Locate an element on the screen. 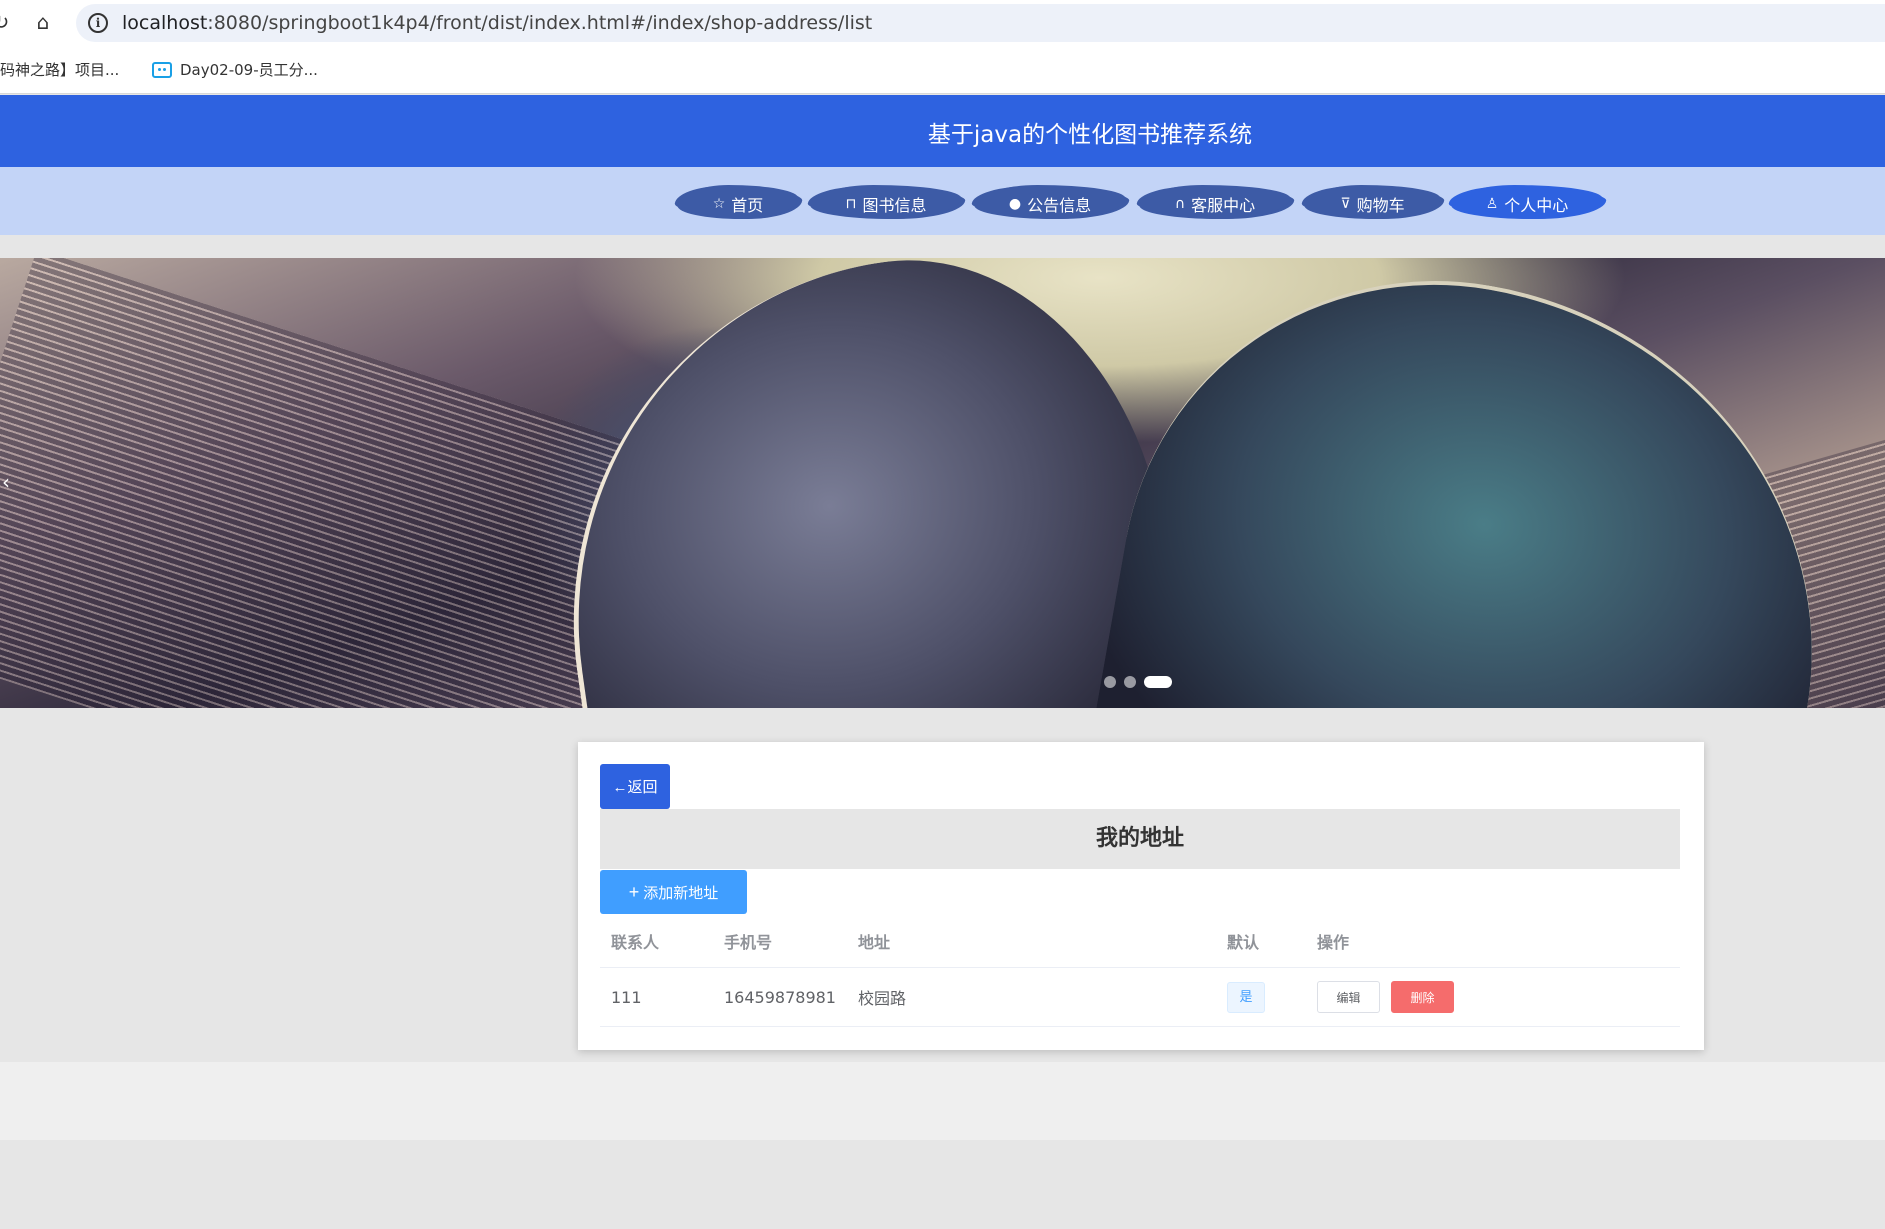 The width and height of the screenshot is (1885, 1229). column-header: 联系人 is located at coordinates (635, 942).